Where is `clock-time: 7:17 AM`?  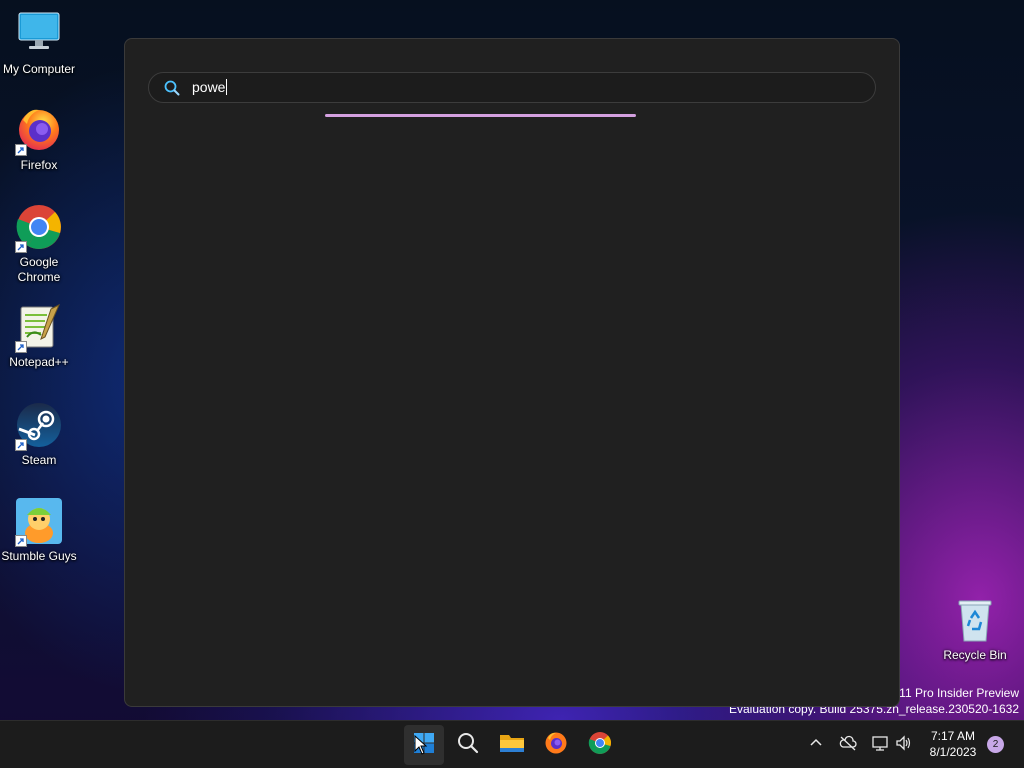
clock-time: 7:17 AM is located at coordinates (953, 736).